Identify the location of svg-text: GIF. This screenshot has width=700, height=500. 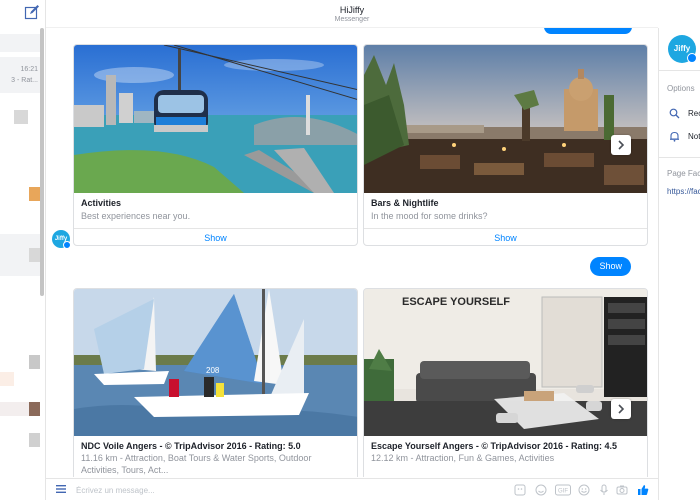
(563, 492).